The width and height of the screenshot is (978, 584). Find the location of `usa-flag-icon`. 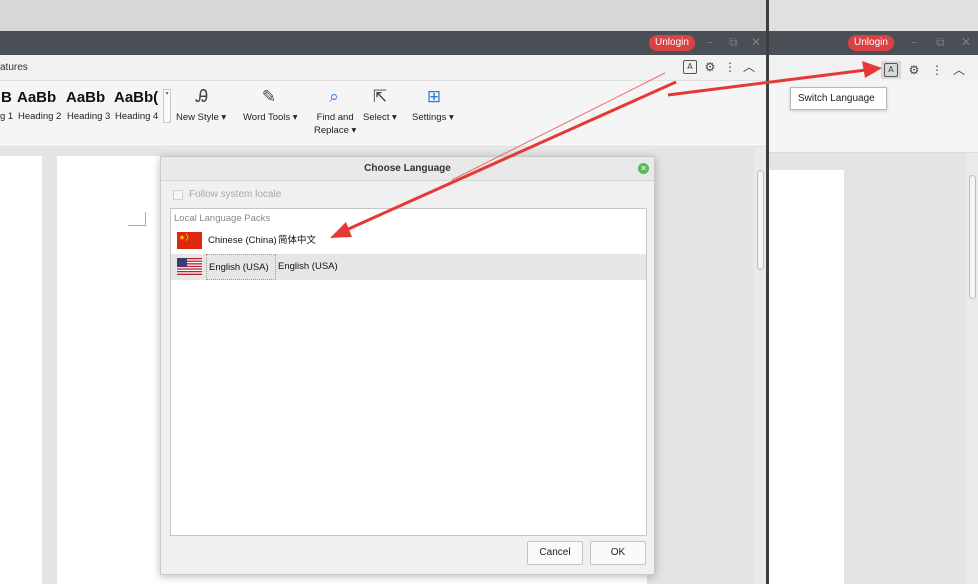

usa-flag-icon is located at coordinates (189, 266).